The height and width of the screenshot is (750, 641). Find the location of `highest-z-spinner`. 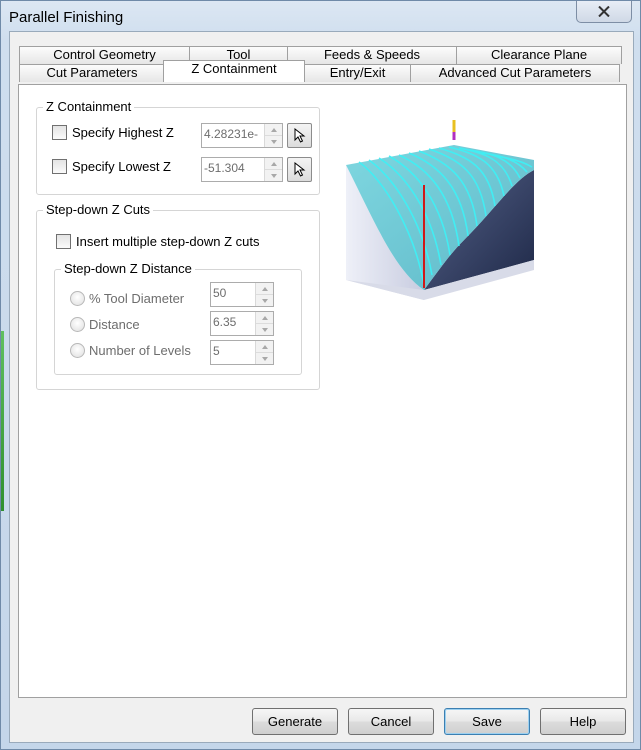

highest-z-spinner is located at coordinates (273, 135).